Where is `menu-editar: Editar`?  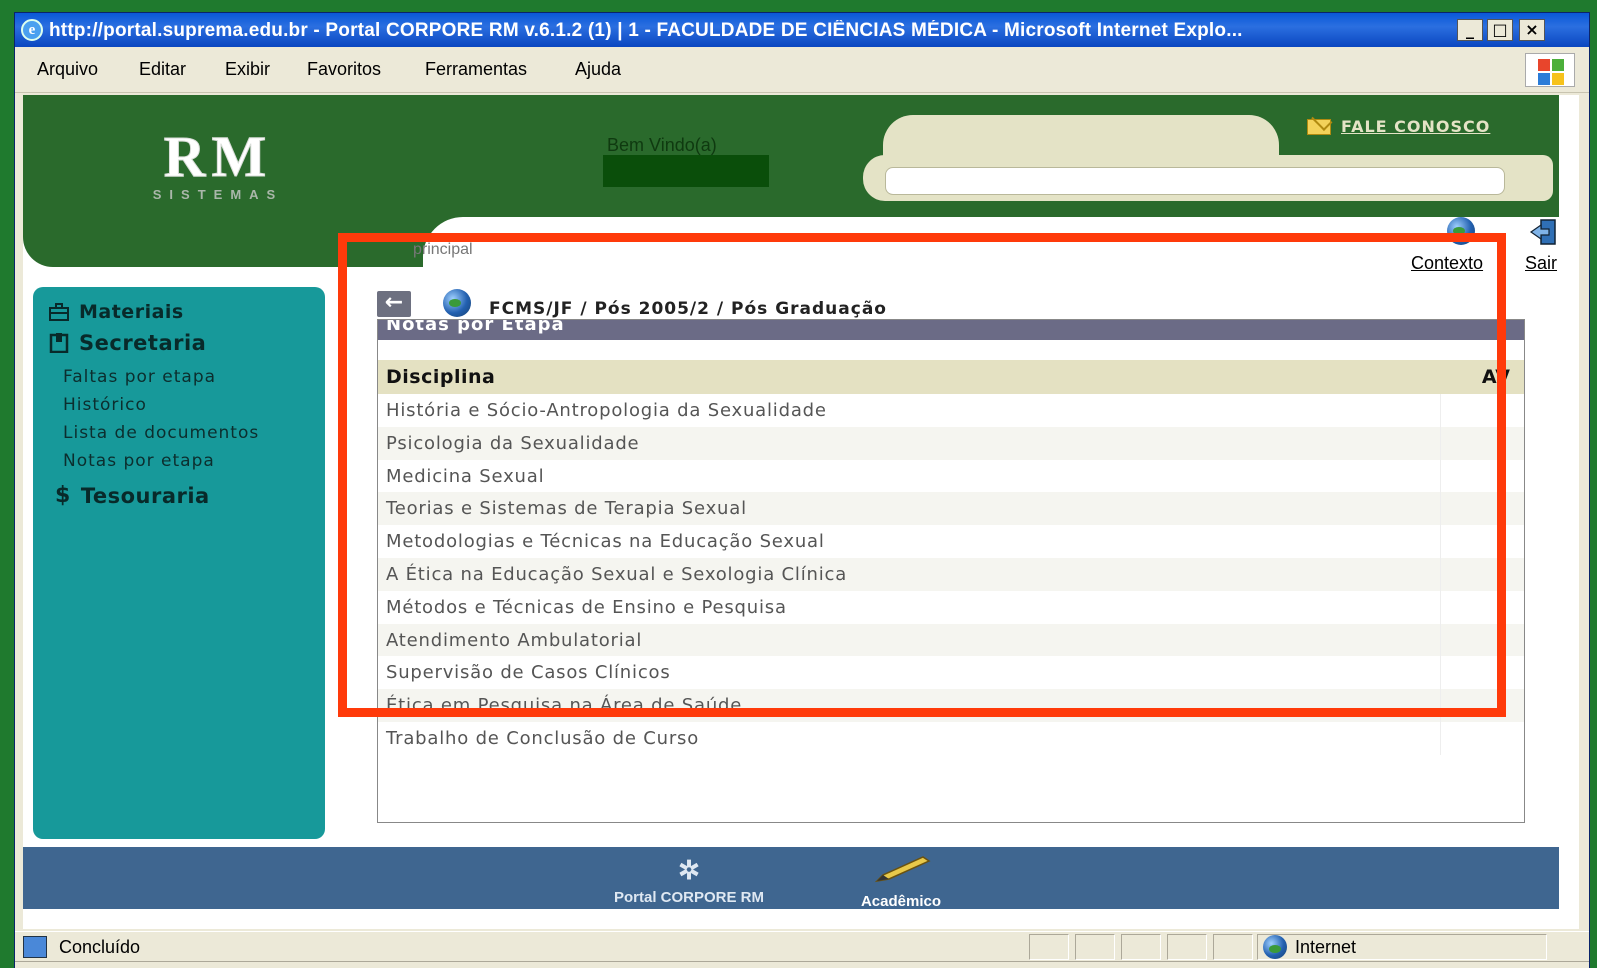 menu-editar: Editar is located at coordinates (162, 69).